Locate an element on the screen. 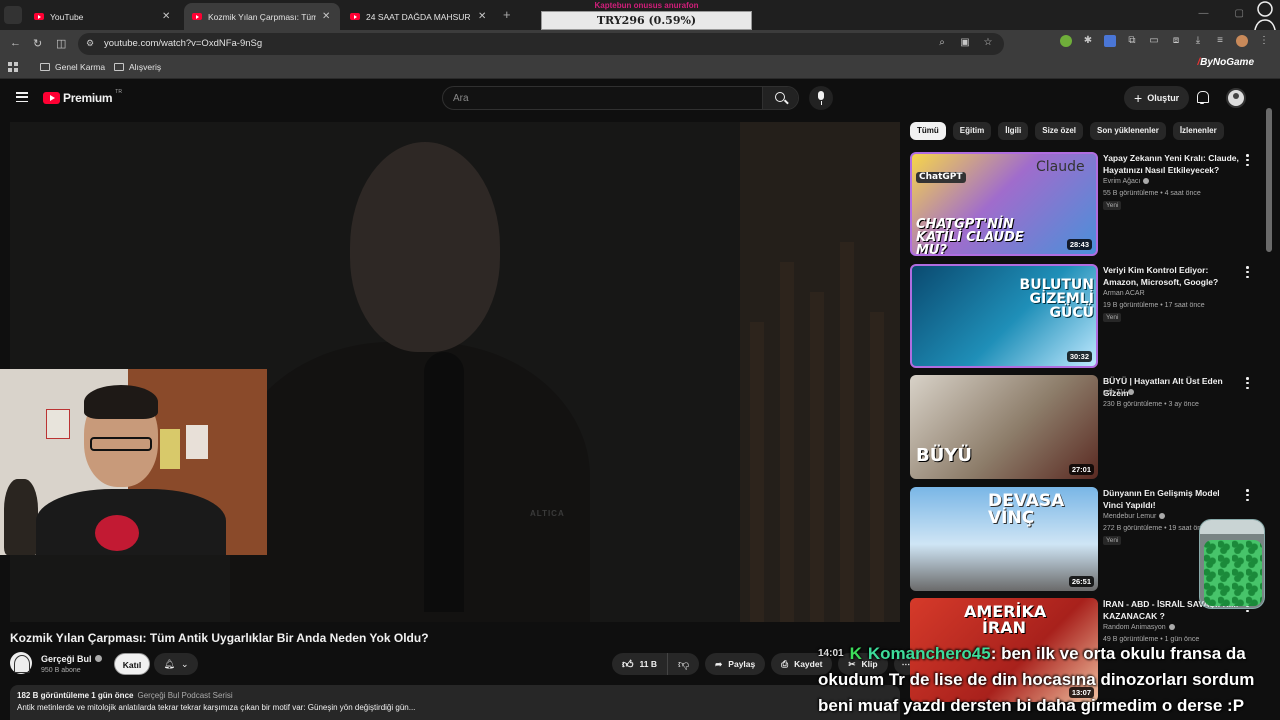 The height and width of the screenshot is (720, 1280). sidebar-toggle-icon: ◫ is located at coordinates (61, 43).